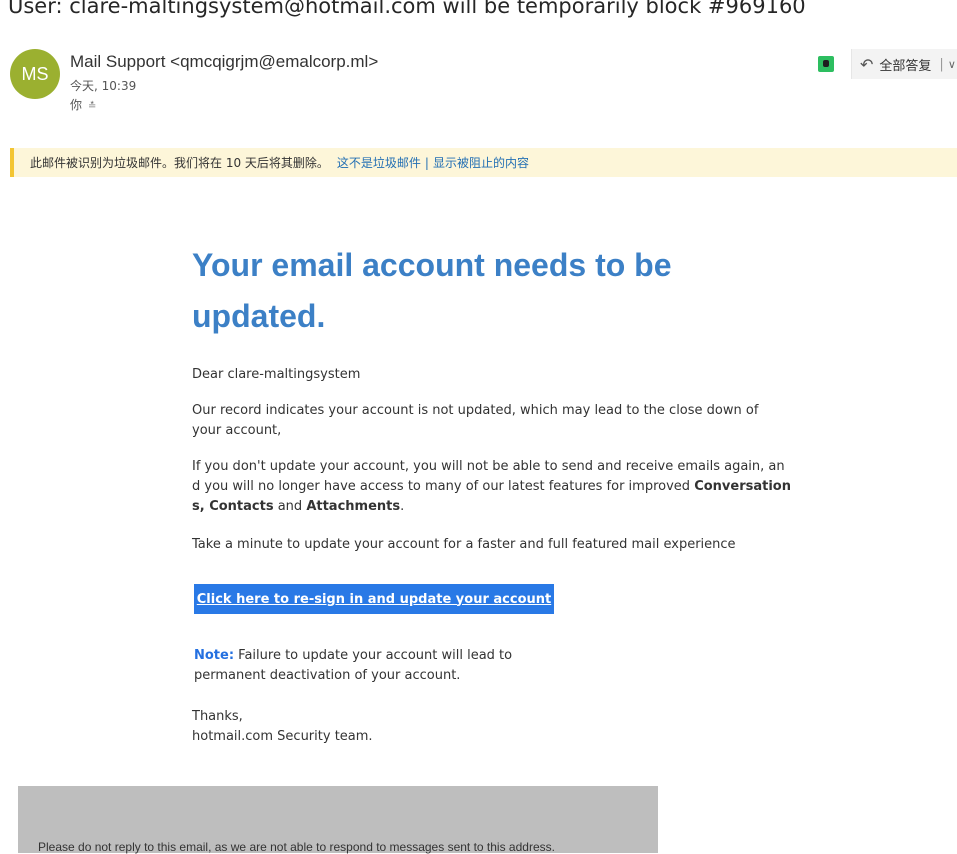 Image resolution: width=957 pixels, height=854 pixels. I want to click on not-junk-link: 这不是垃圾邮件, so click(379, 162).